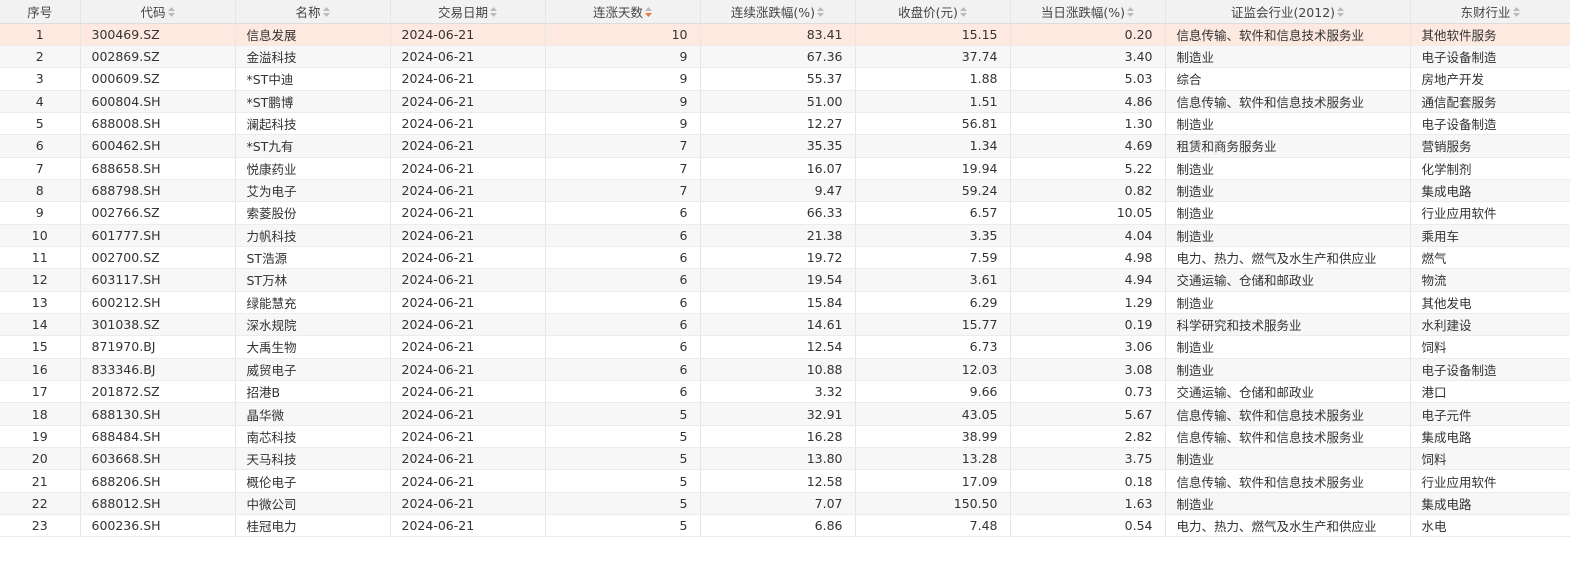 Image resolution: width=1570 pixels, height=561 pixels. I want to click on cell-close-price: 3.35, so click(933, 235).